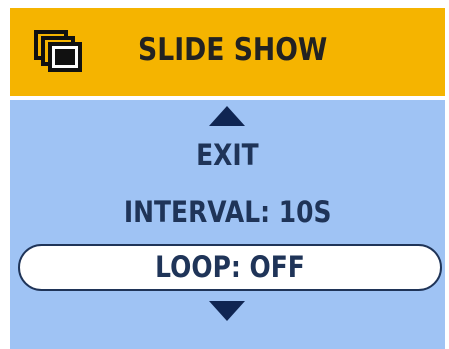 The height and width of the screenshot is (349, 449). I want to click on arrow-down-icon, so click(227, 311).